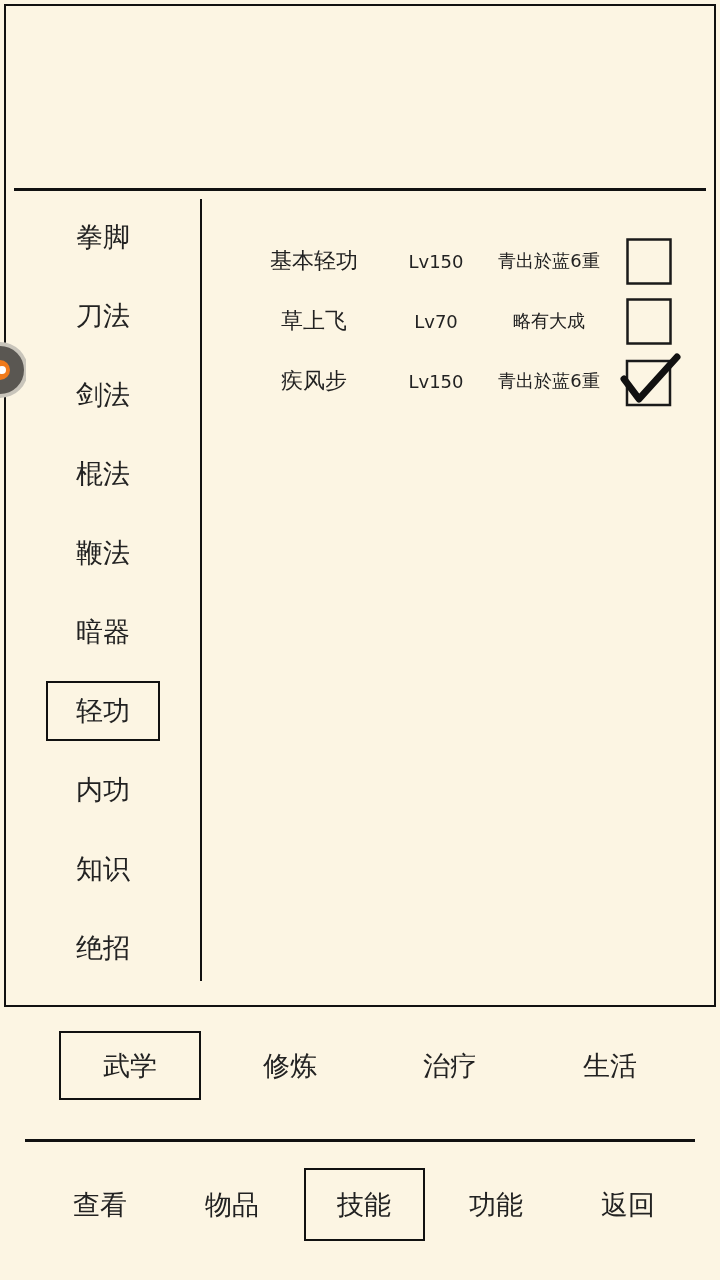 This screenshot has width=720, height=1280. I want to click on category-tab: 剑法, so click(103, 395).